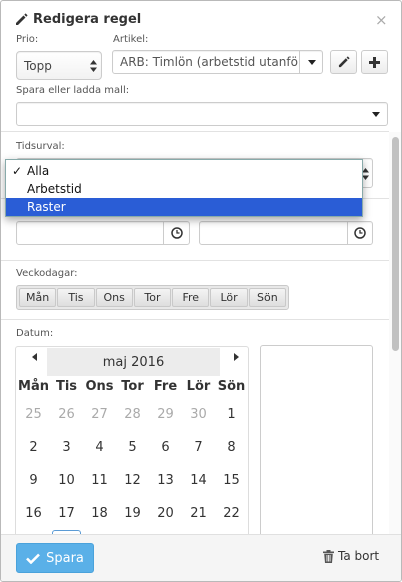 The image size is (402, 582). I want to click on calendar-weekday-header: Ons, so click(99, 386).